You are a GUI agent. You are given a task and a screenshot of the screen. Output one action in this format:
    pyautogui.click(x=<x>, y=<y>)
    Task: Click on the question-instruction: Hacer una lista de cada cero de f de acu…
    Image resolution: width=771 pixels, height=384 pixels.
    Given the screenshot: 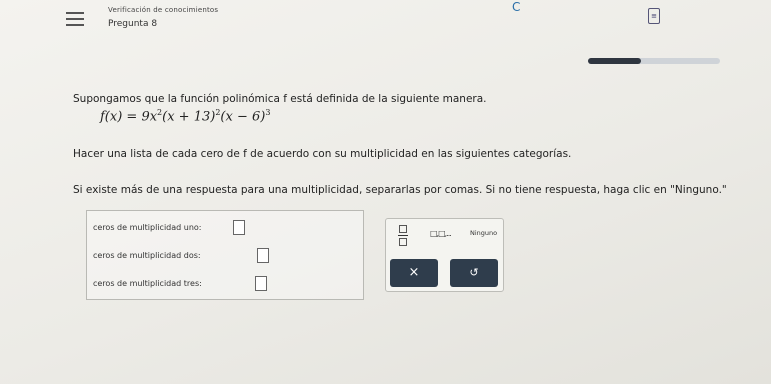 What is the action you would take?
    pyautogui.click(x=322, y=154)
    